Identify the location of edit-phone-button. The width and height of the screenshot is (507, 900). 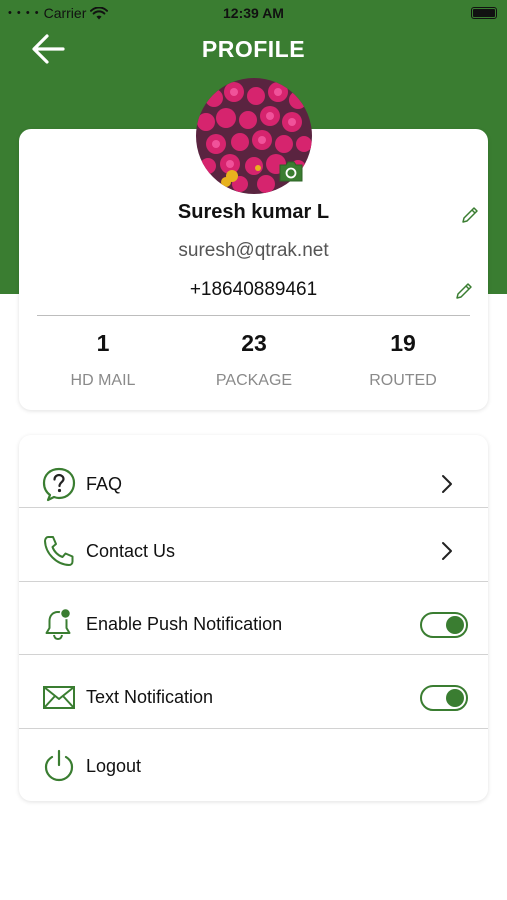
(464, 291).